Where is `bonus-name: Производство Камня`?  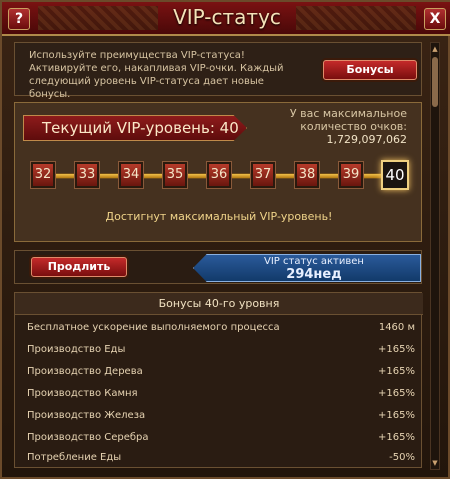
bonus-name: Производство Камня is located at coordinates (82, 393).